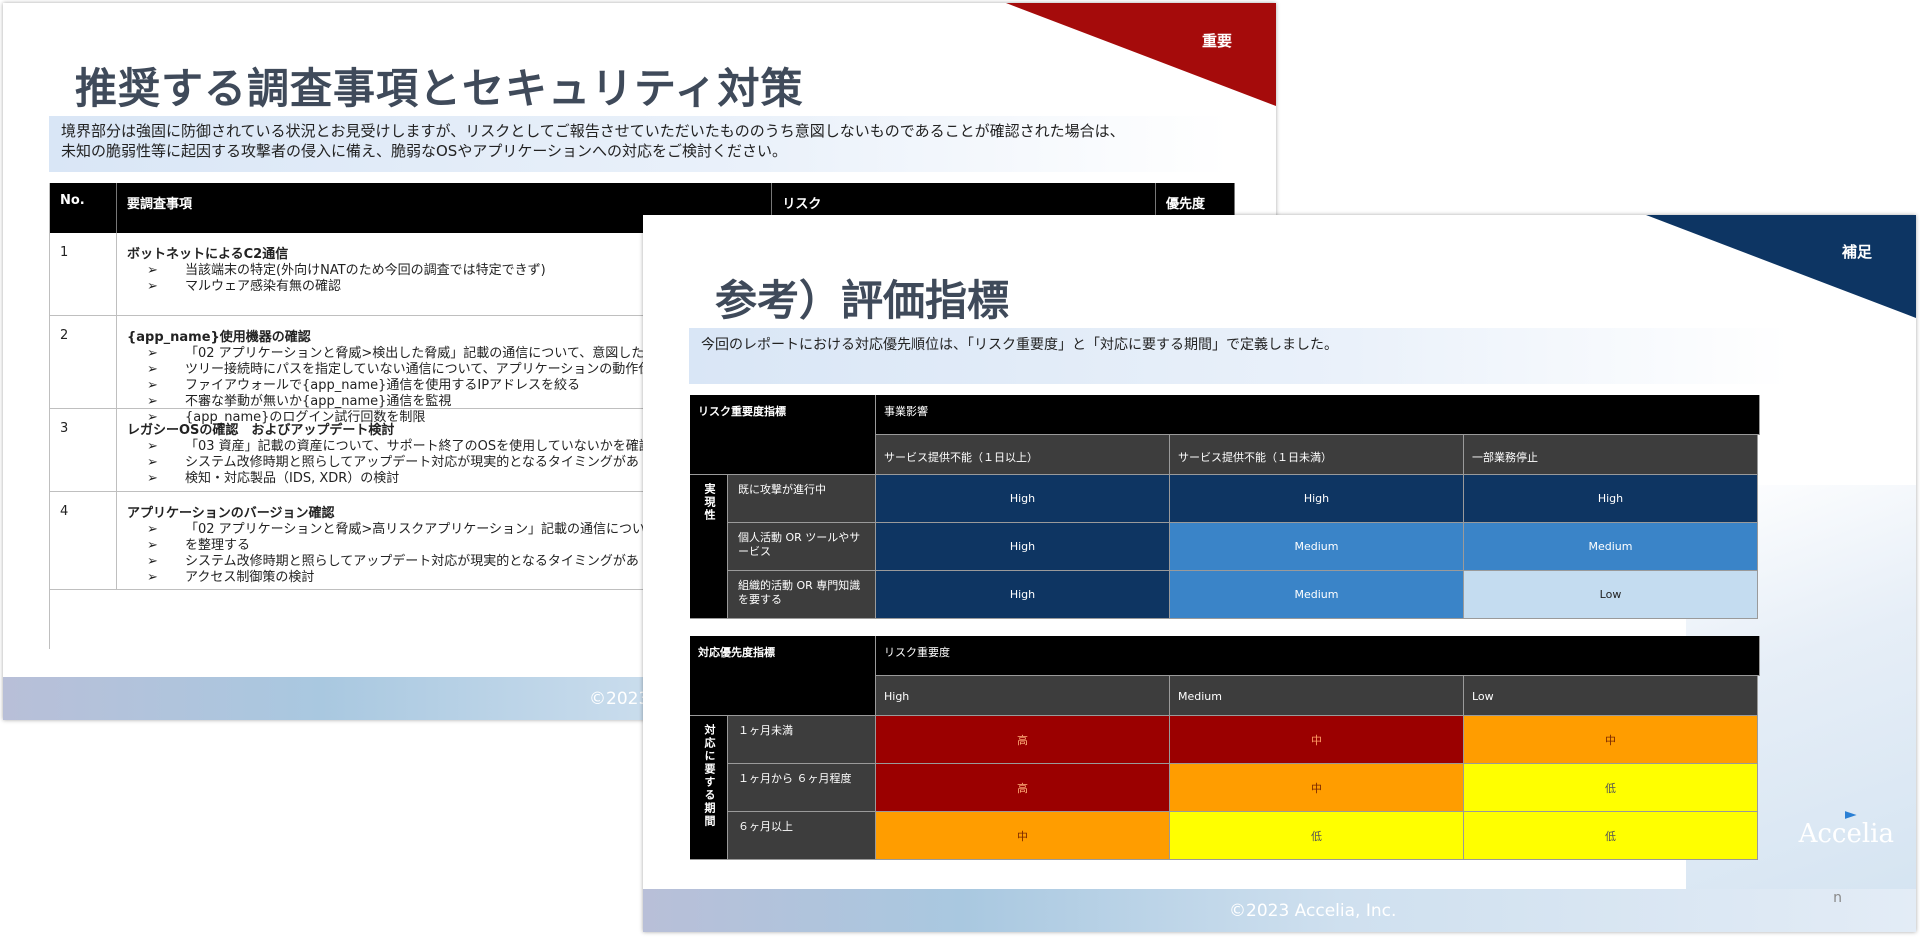 The width and height of the screenshot is (1920, 938). I want to click on matrix-body: 対応に要する期間 １ヶ月未満高中中 １ヶ月から ６ヶ月程度高中低 ６ヶ月以上中低低, so click(1225, 788).